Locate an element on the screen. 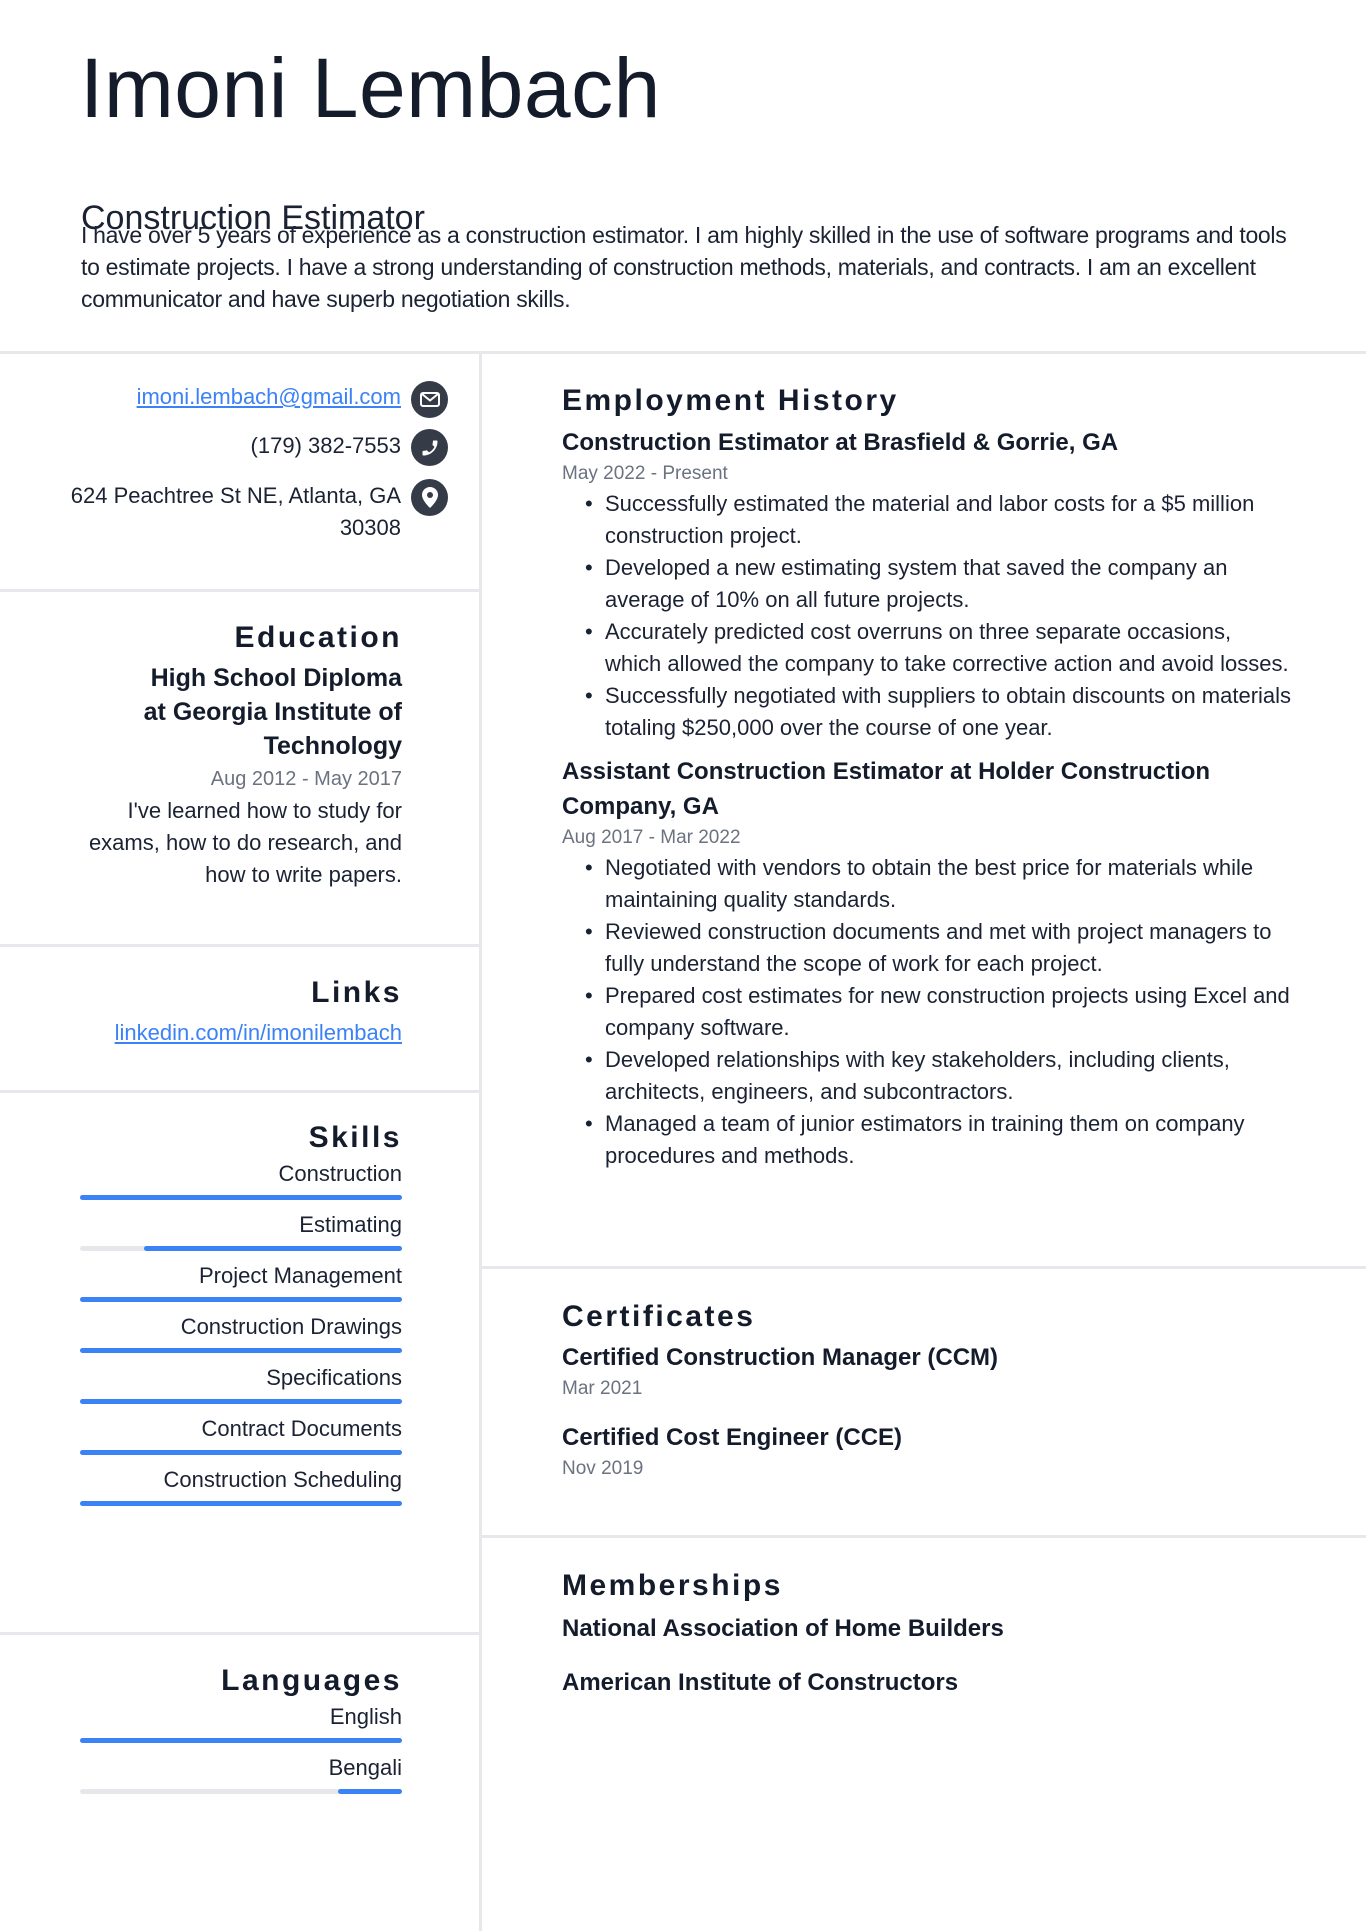  skill-item: Contract Documents is located at coordinates (241, 1434).